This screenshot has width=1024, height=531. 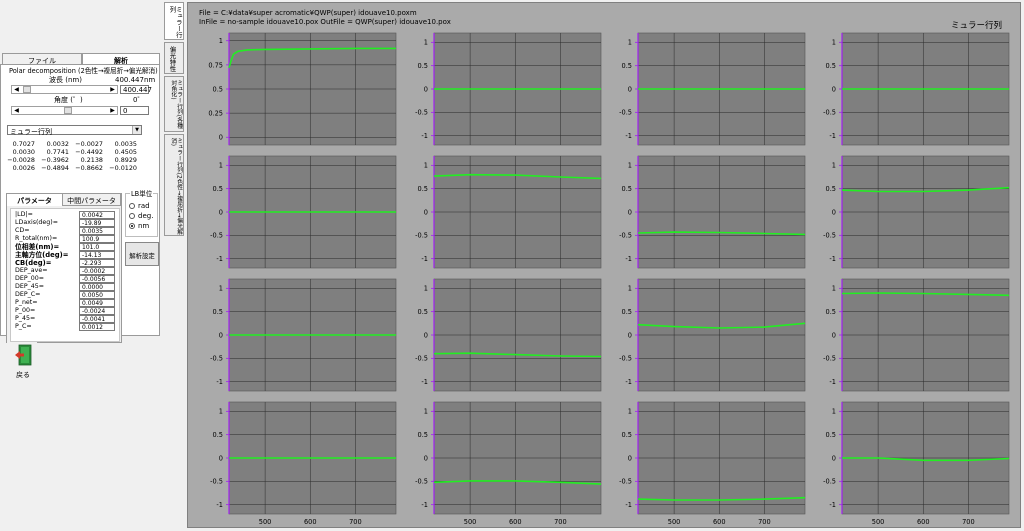 What do you see at coordinates (97, 215) in the screenshot?
I see `param-value: 0.0042` at bounding box center [97, 215].